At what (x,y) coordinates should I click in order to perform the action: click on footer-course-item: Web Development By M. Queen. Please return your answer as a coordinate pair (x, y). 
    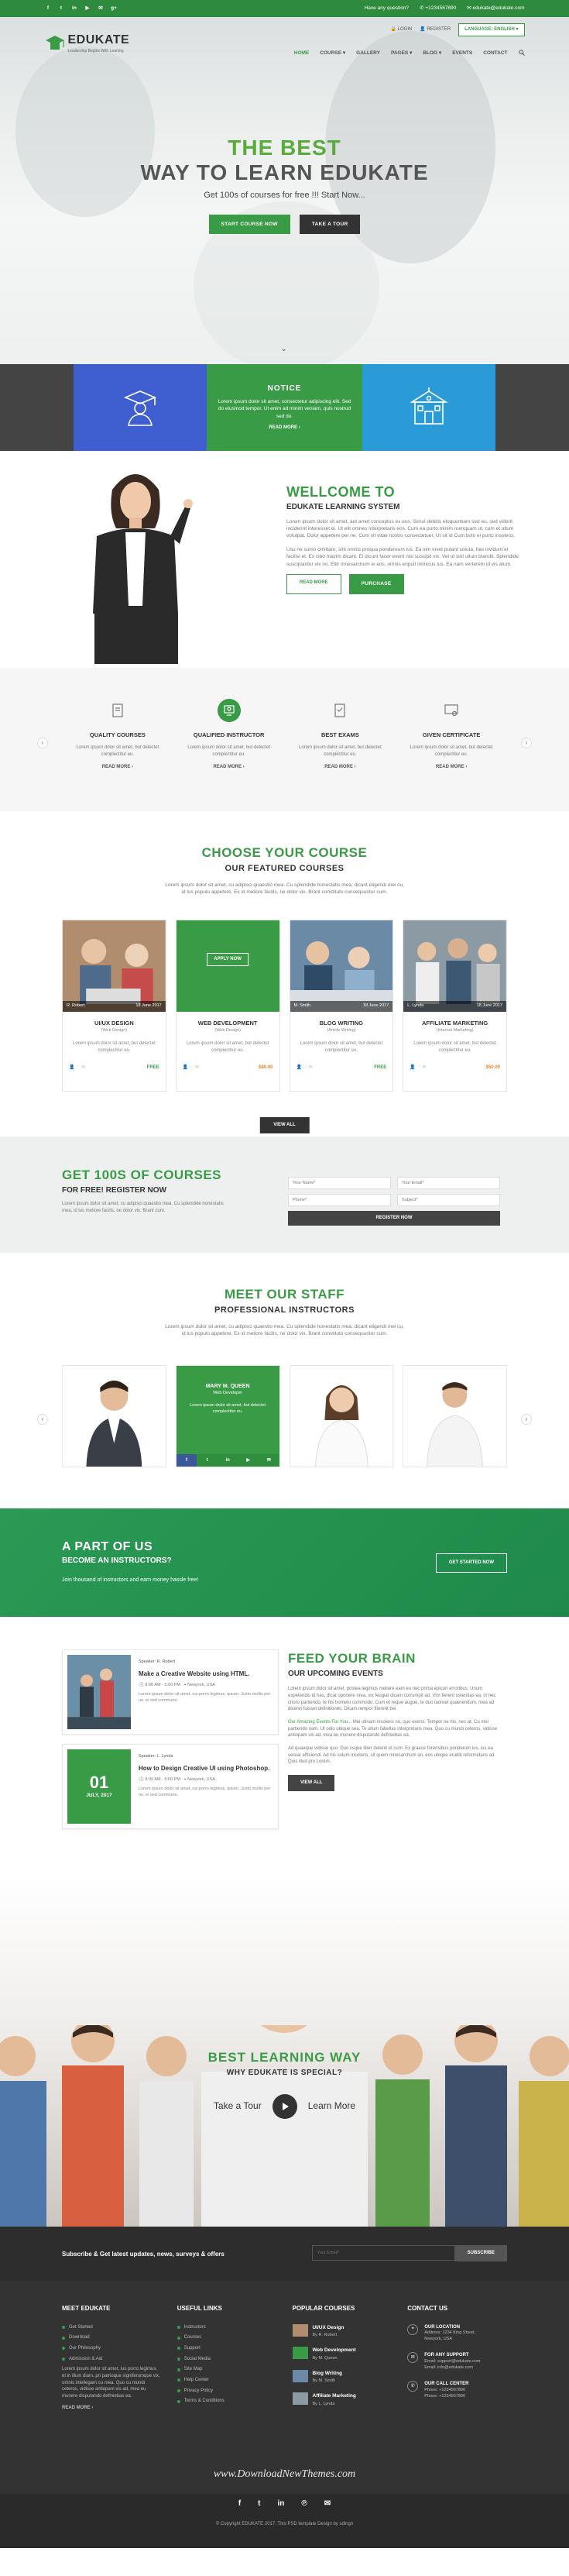
    Looking at the image, I should click on (342, 2354).